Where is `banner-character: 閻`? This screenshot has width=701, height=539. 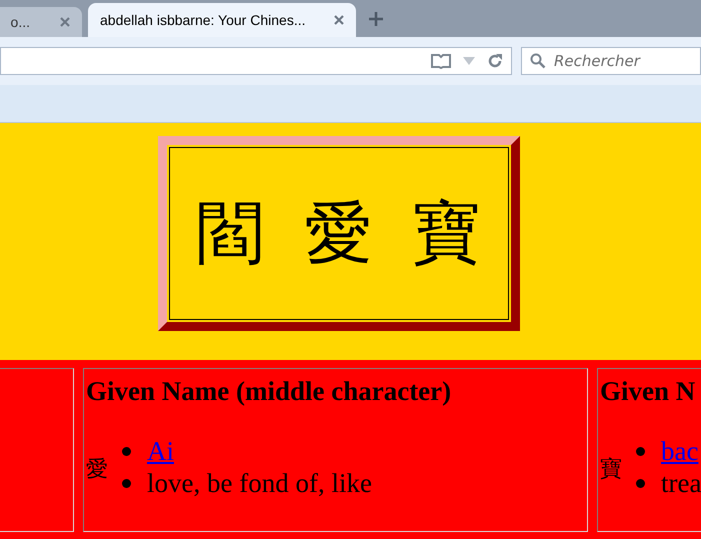
banner-character: 閻 is located at coordinates (230, 234).